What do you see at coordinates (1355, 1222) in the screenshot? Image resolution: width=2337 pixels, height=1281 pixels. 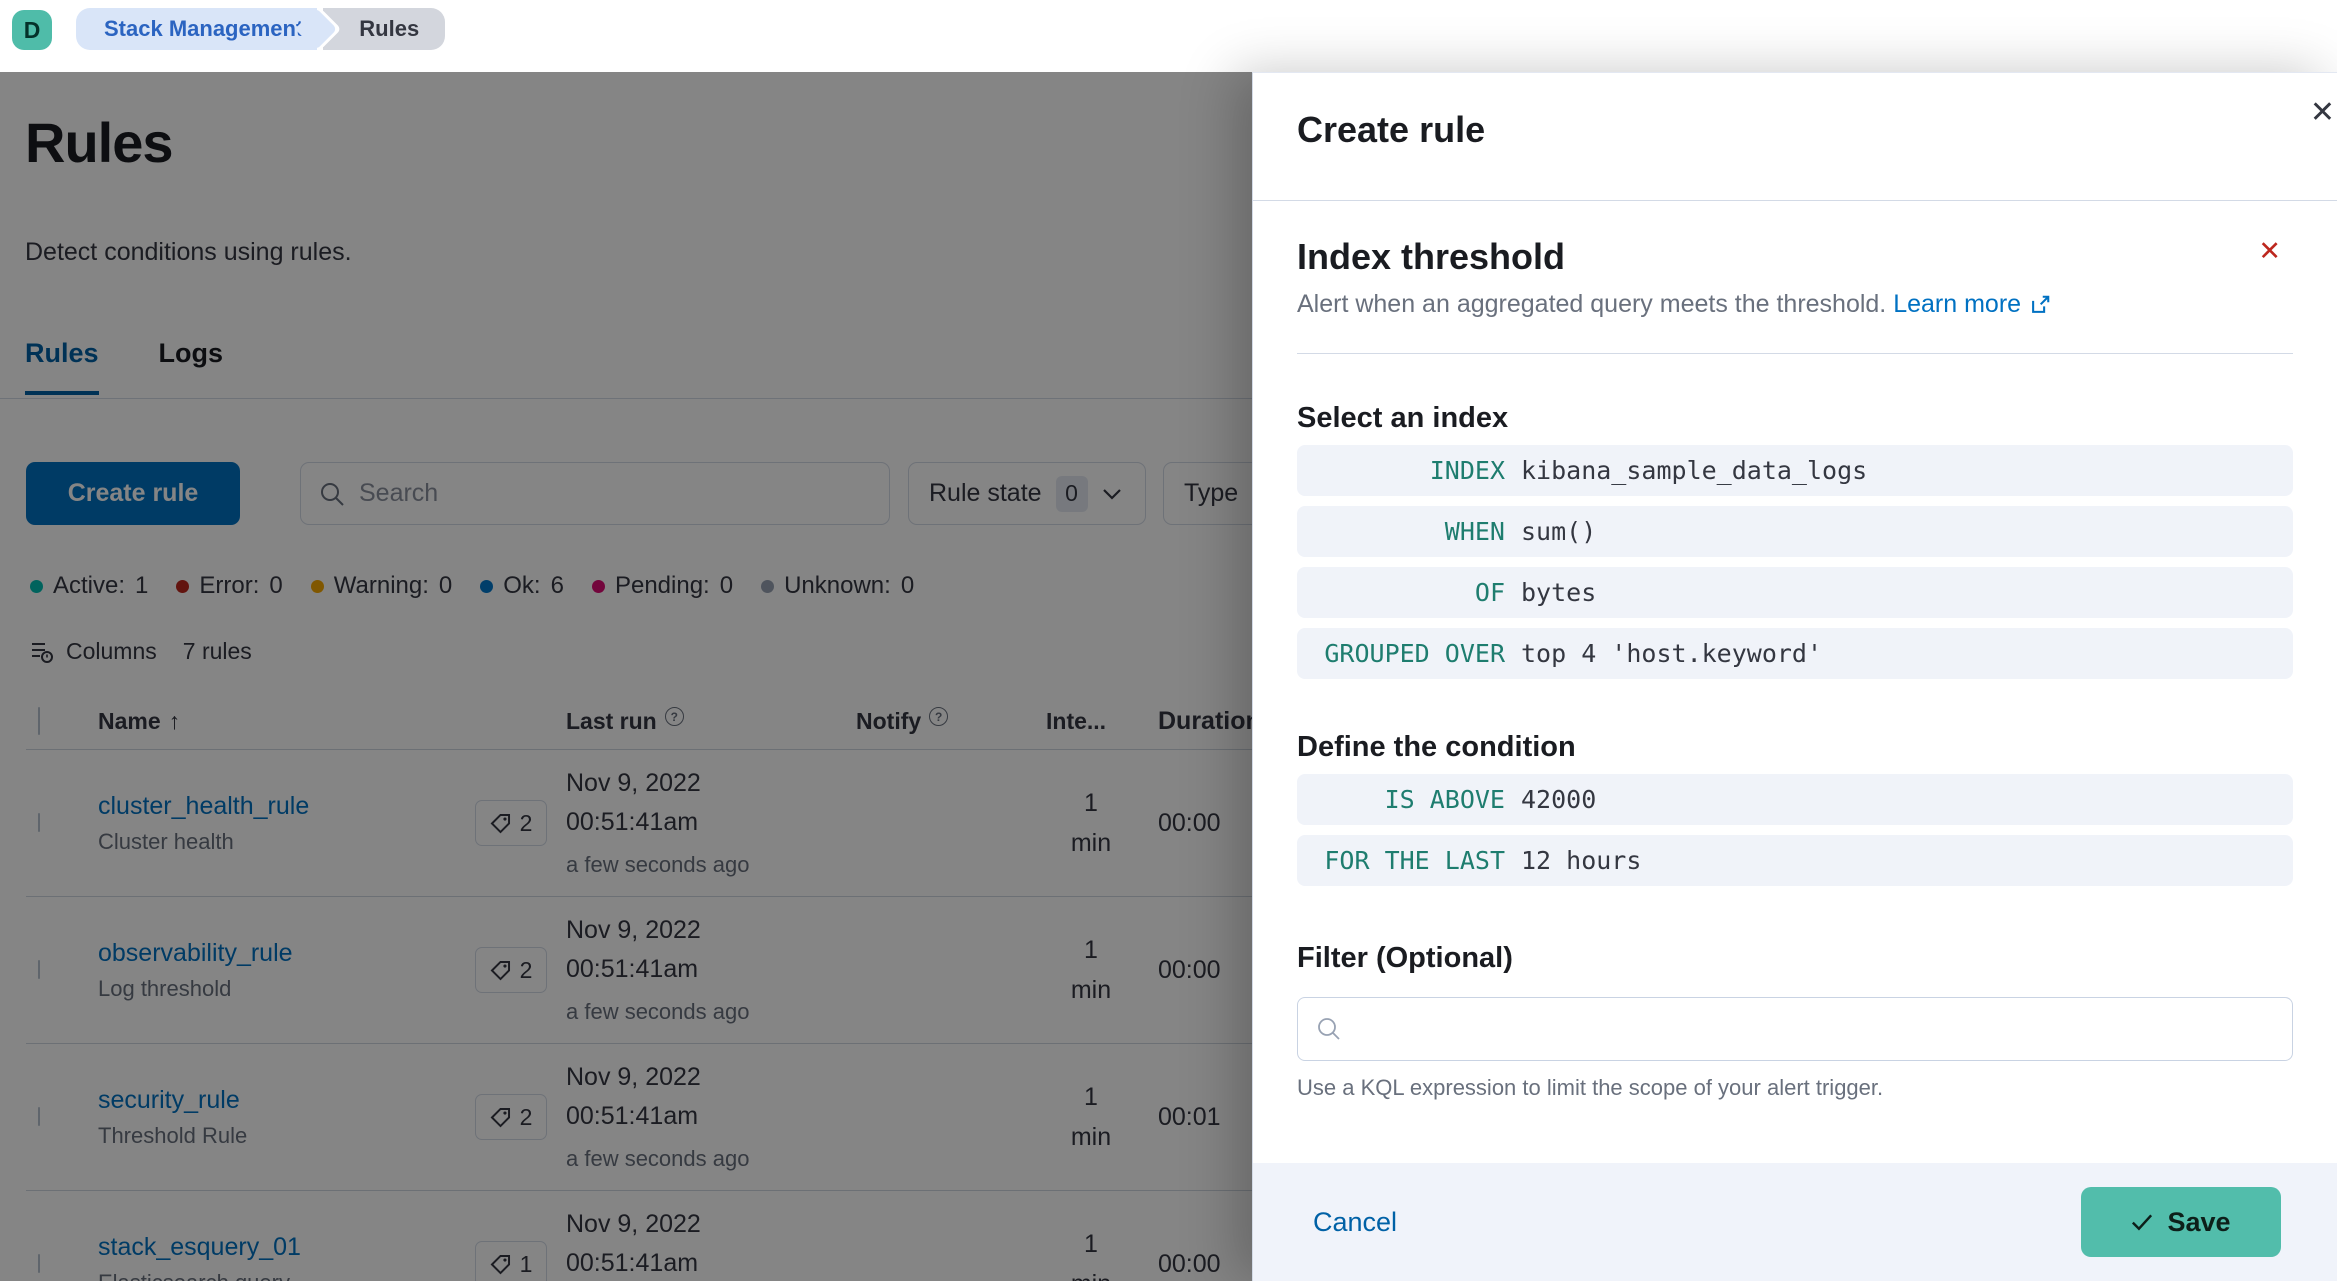 I see `cancel-button: Cancel` at bounding box center [1355, 1222].